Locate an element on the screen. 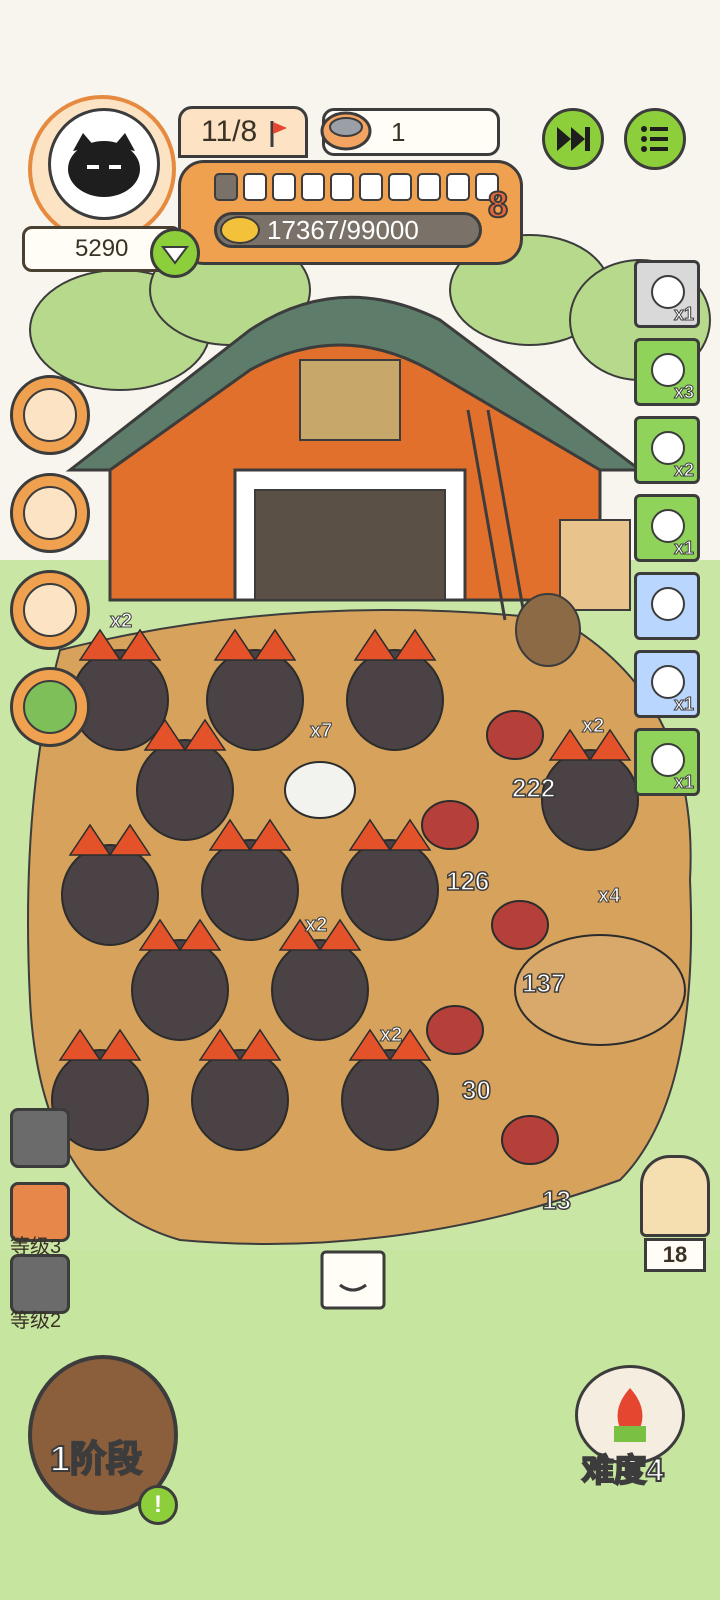 The image size is (720, 1600). collar-icon is located at coordinates (50, 415).